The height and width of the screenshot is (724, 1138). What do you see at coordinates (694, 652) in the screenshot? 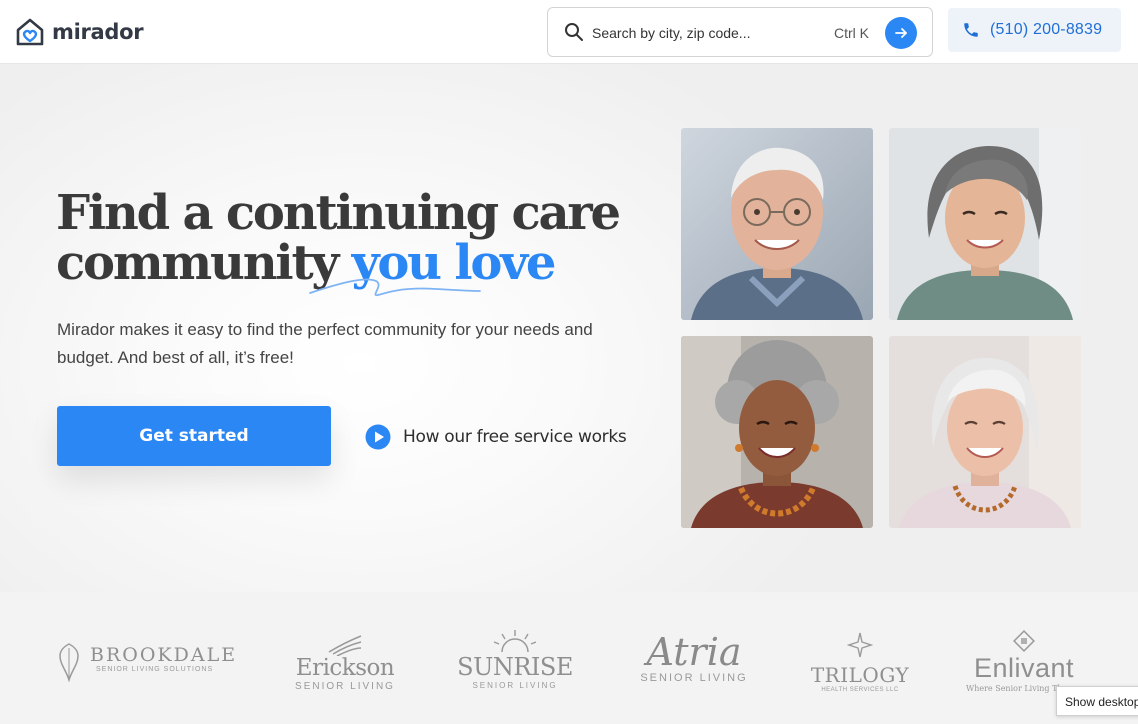
I see `atria-wordmark: Atria` at bounding box center [694, 652].